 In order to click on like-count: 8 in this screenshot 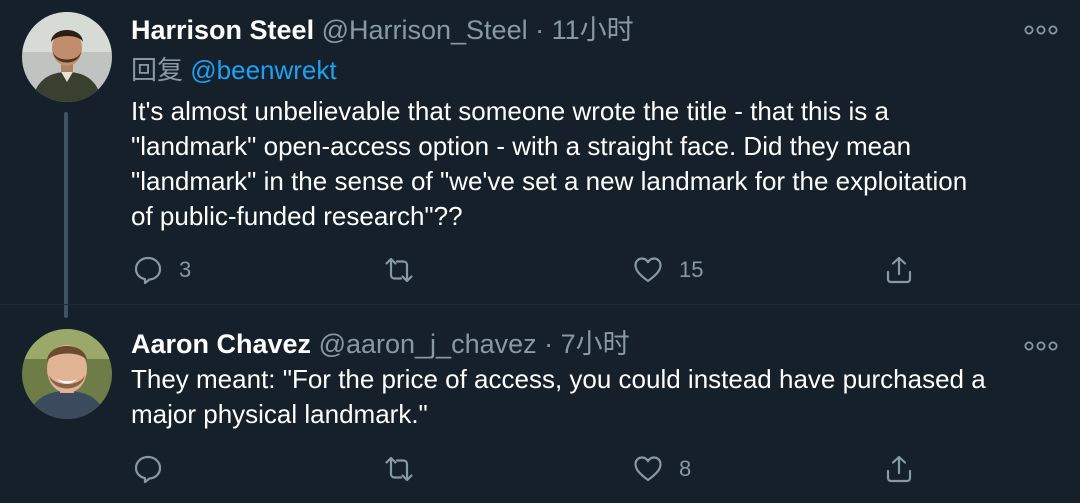, I will do `click(685, 468)`.